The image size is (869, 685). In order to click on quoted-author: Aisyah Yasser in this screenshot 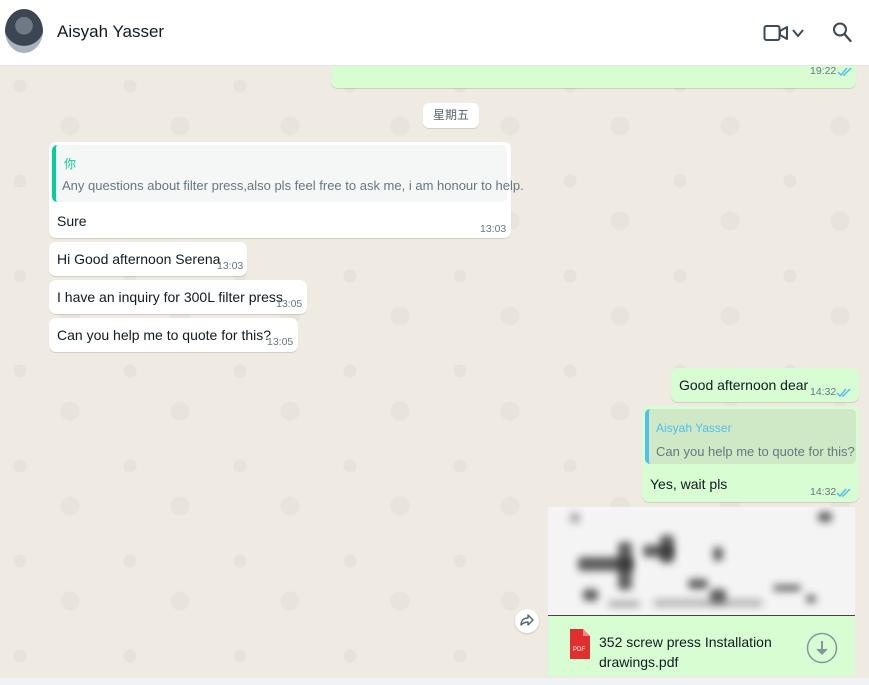, I will do `click(694, 428)`.